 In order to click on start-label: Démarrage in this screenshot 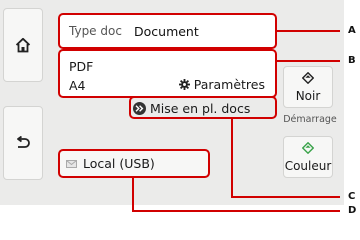, I will do `click(310, 119)`.